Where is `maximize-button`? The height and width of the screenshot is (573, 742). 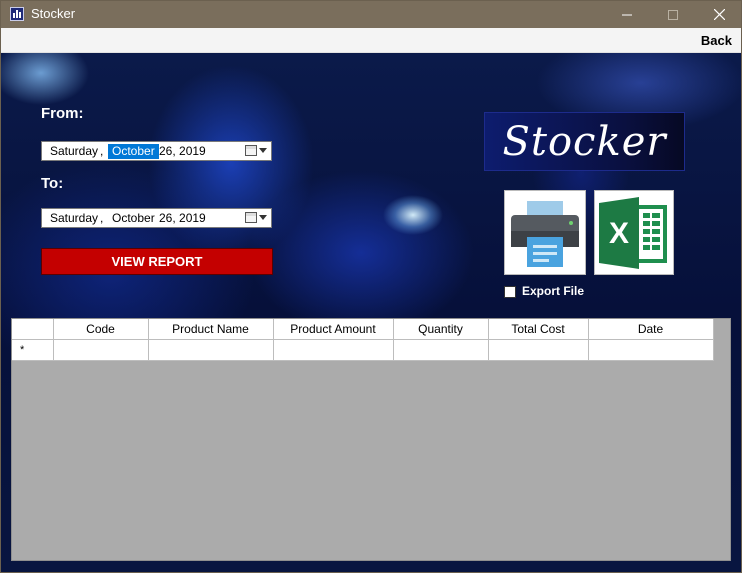 maximize-button is located at coordinates (673, 14).